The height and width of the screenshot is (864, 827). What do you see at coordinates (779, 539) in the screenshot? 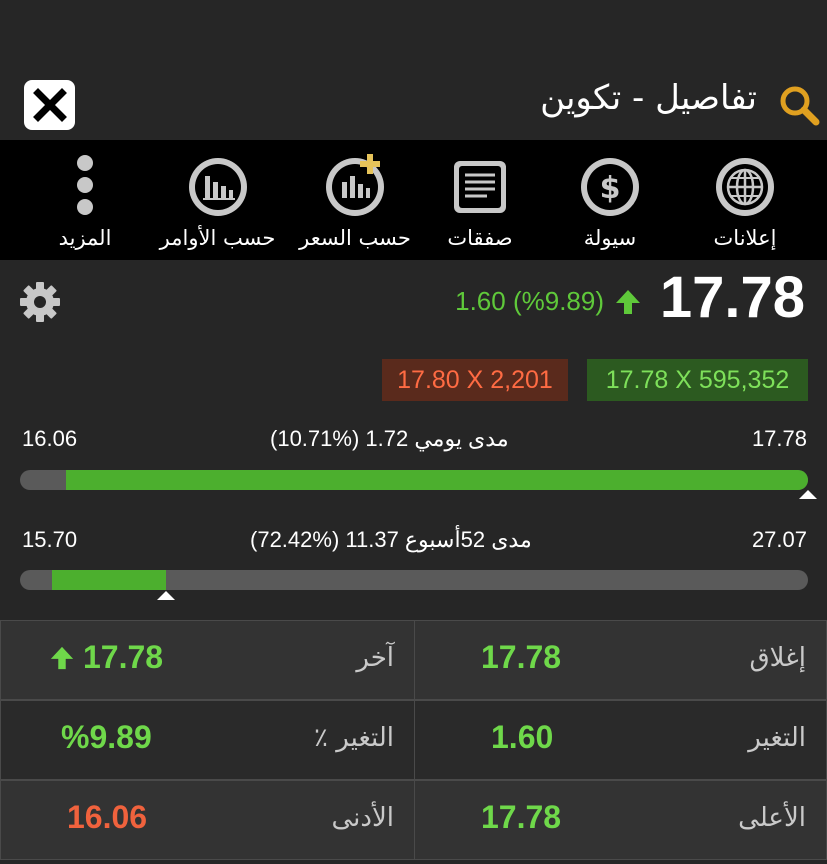
I see `week52-range-high: 27.07` at bounding box center [779, 539].